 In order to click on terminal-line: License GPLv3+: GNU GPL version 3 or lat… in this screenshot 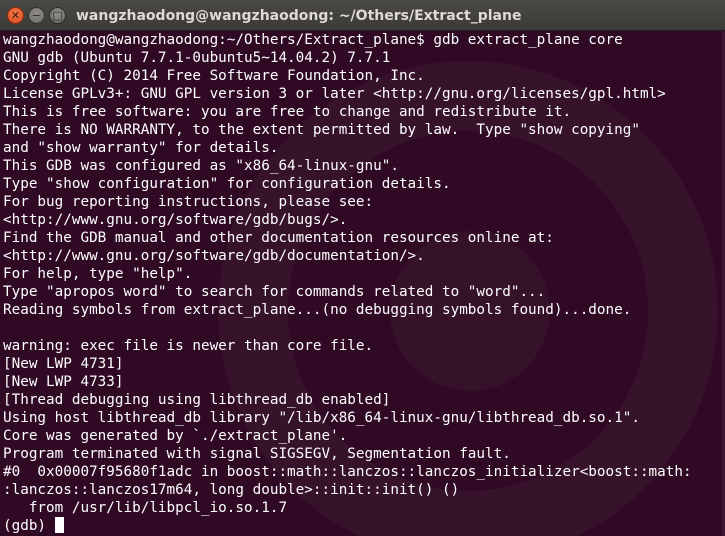, I will do `click(334, 94)`.